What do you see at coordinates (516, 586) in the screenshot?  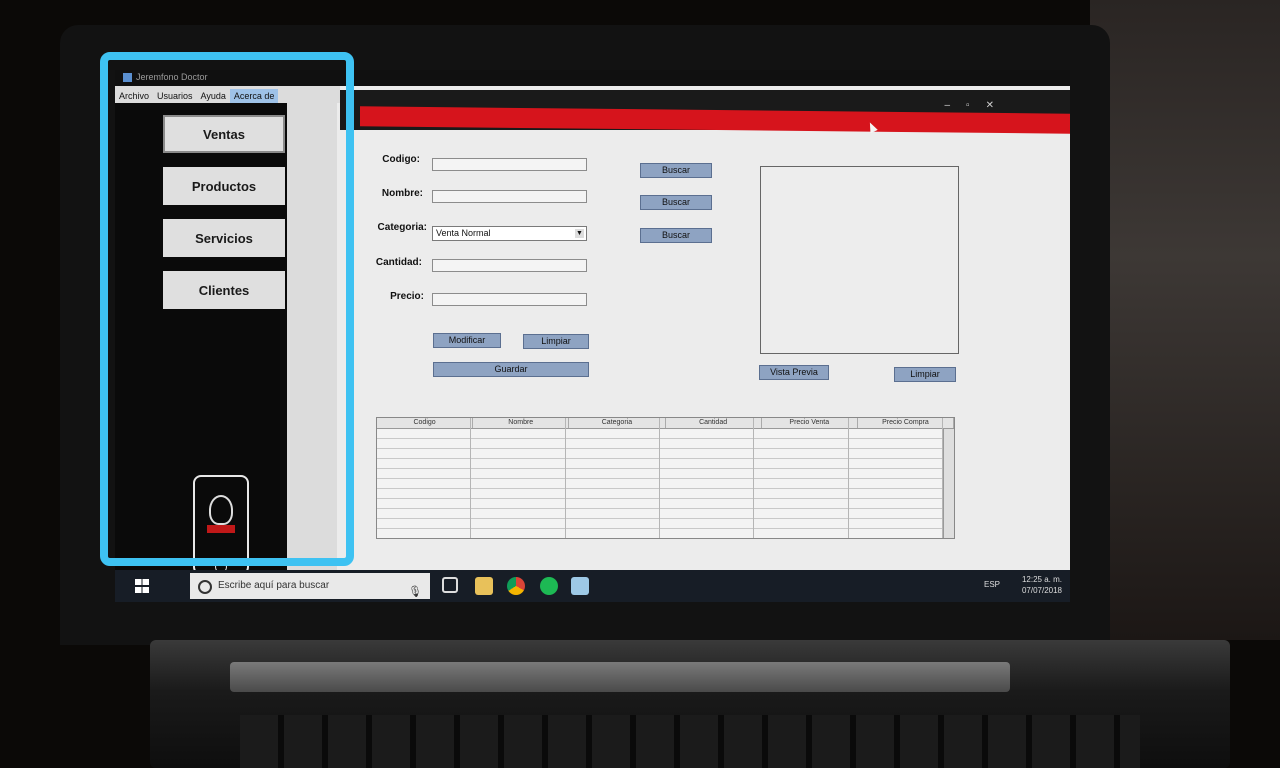 I see `chrome-icon` at bounding box center [516, 586].